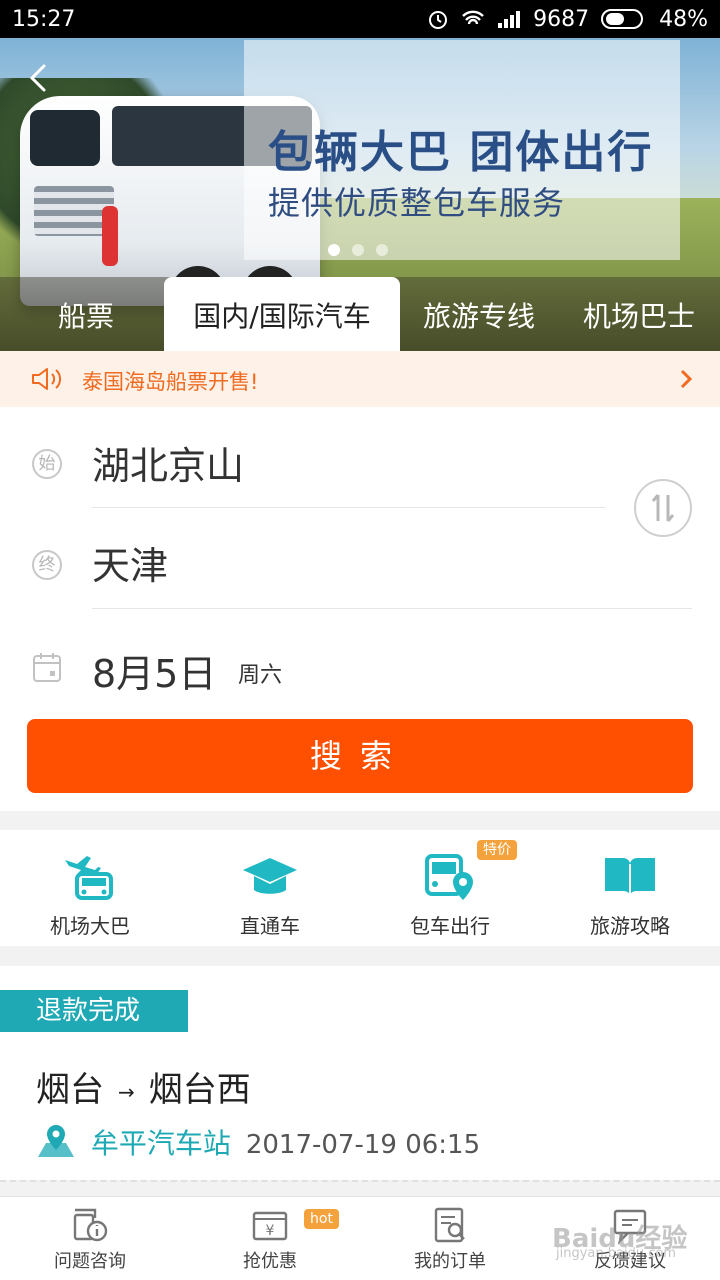 The image size is (720, 1280). What do you see at coordinates (497, 850) in the screenshot?
I see `special-price-badge: 特价` at bounding box center [497, 850].